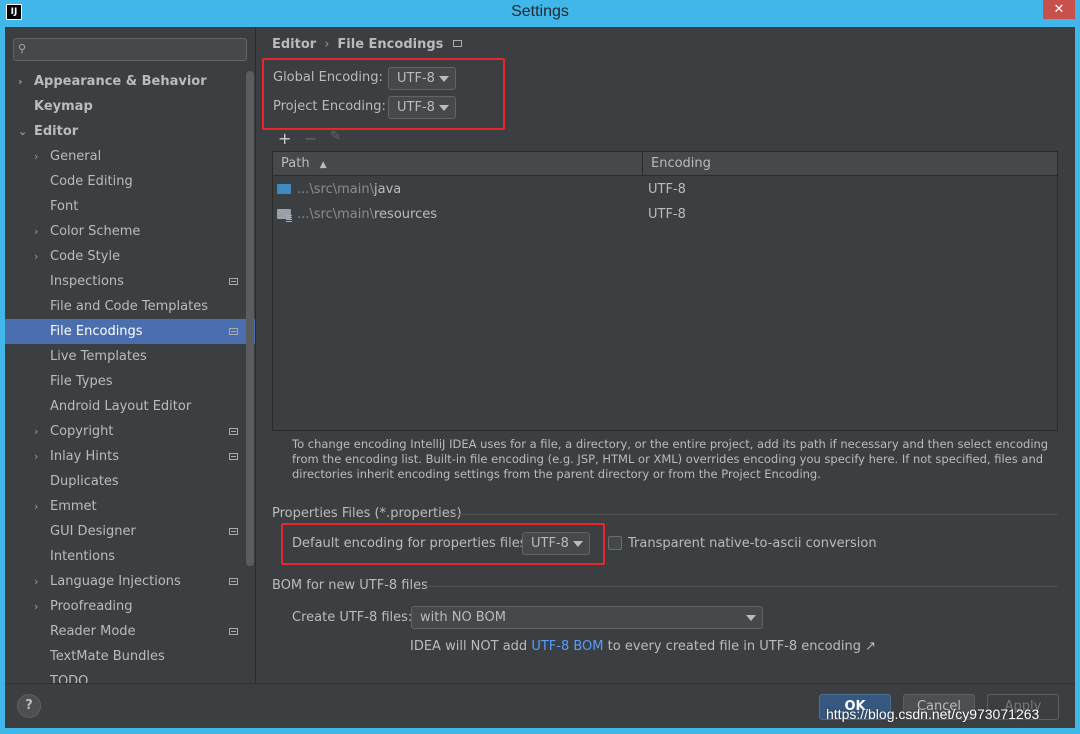 The width and height of the screenshot is (1080, 734). I want to click on sidebar-item-appearance-behavior: › Appearance & Behavior, so click(130, 81).